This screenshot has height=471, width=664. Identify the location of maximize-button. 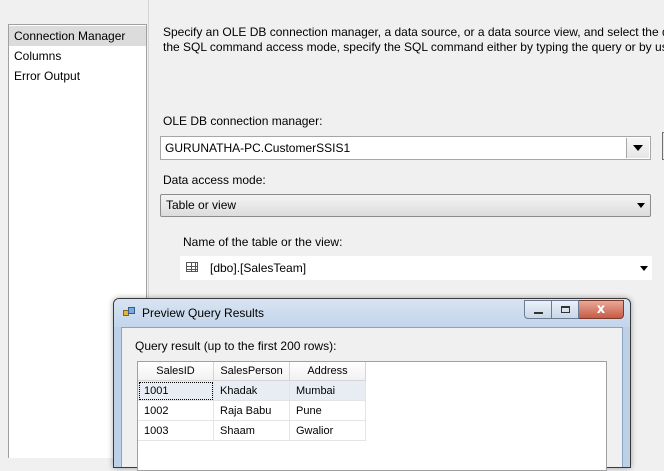
(565, 309).